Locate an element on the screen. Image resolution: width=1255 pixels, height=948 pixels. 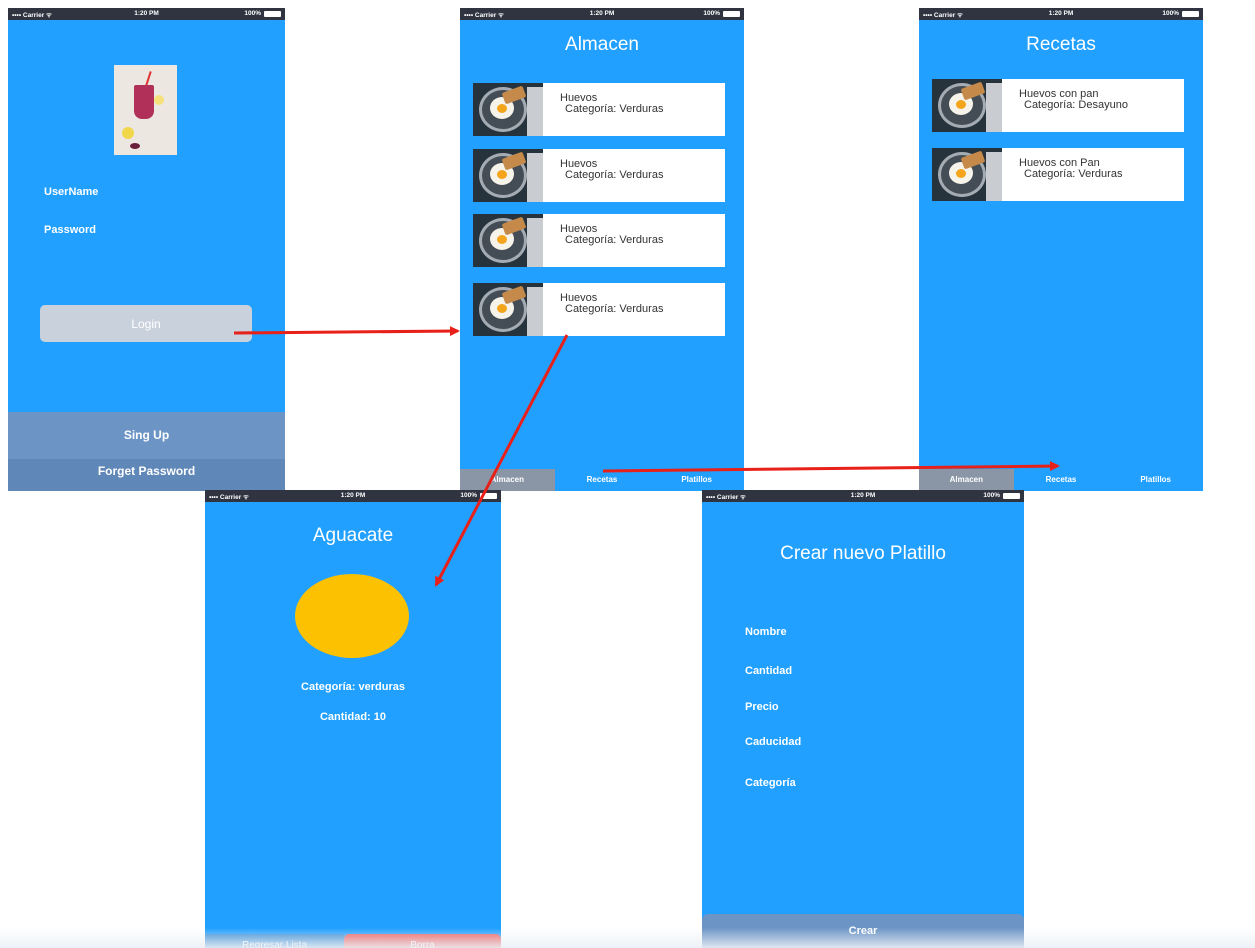
page-title: Recetas is located at coordinates (1061, 44).